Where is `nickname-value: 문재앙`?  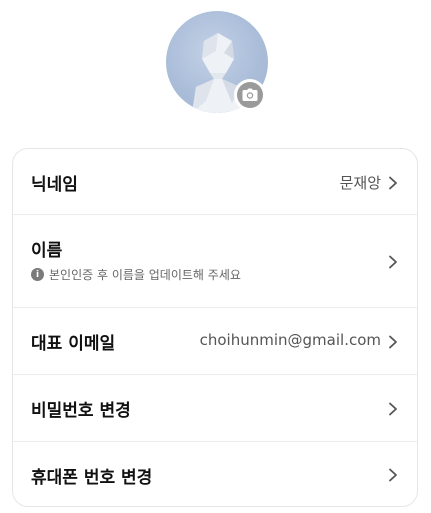 nickname-value: 문재앙 is located at coordinates (360, 183).